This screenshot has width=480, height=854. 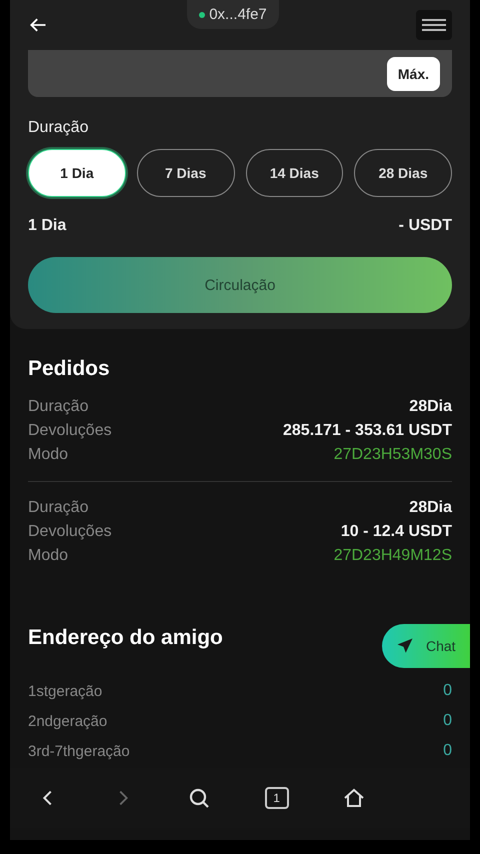 I want to click on generation-label: 1stgeração, so click(x=65, y=691).